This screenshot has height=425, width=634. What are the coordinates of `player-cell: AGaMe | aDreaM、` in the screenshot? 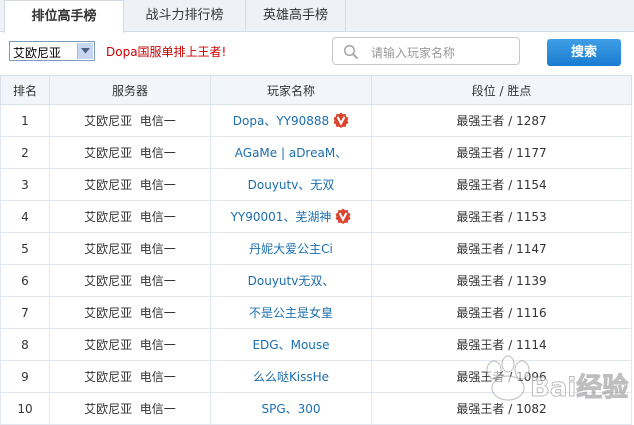 It's located at (291, 152).